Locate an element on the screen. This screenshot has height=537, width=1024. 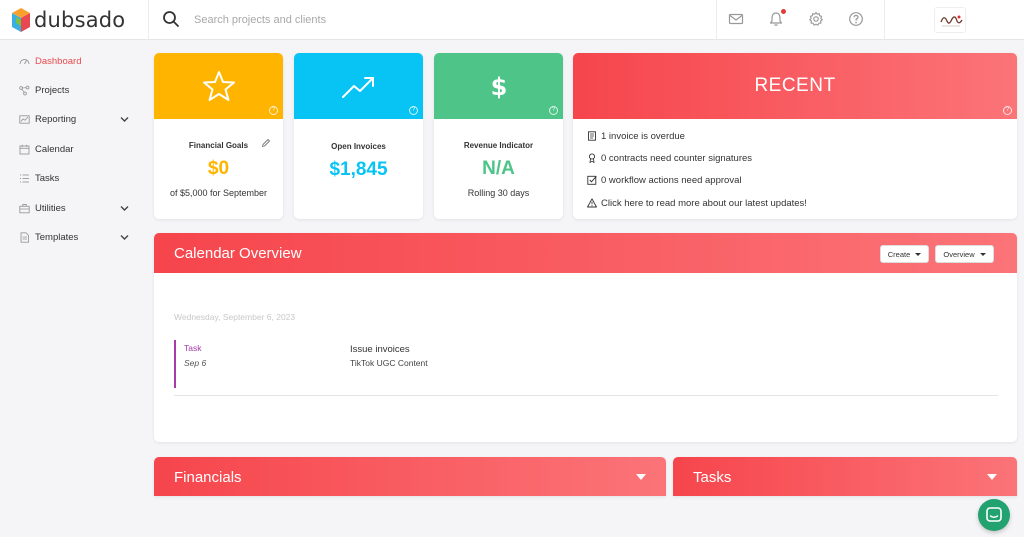
event-project: TikTok UGC Content is located at coordinates (389, 363).